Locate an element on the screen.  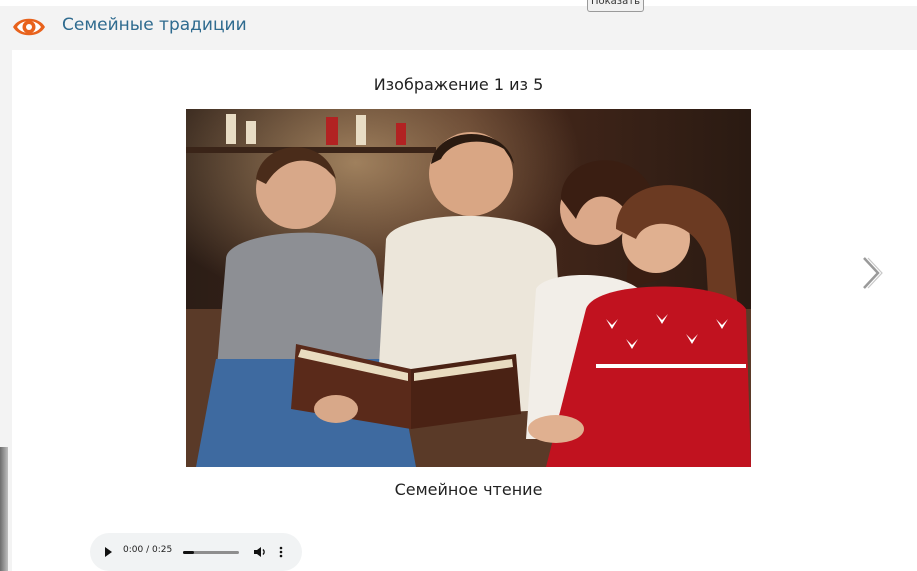
audio-player: 0:00 / 0:25 is located at coordinates (196, 552).